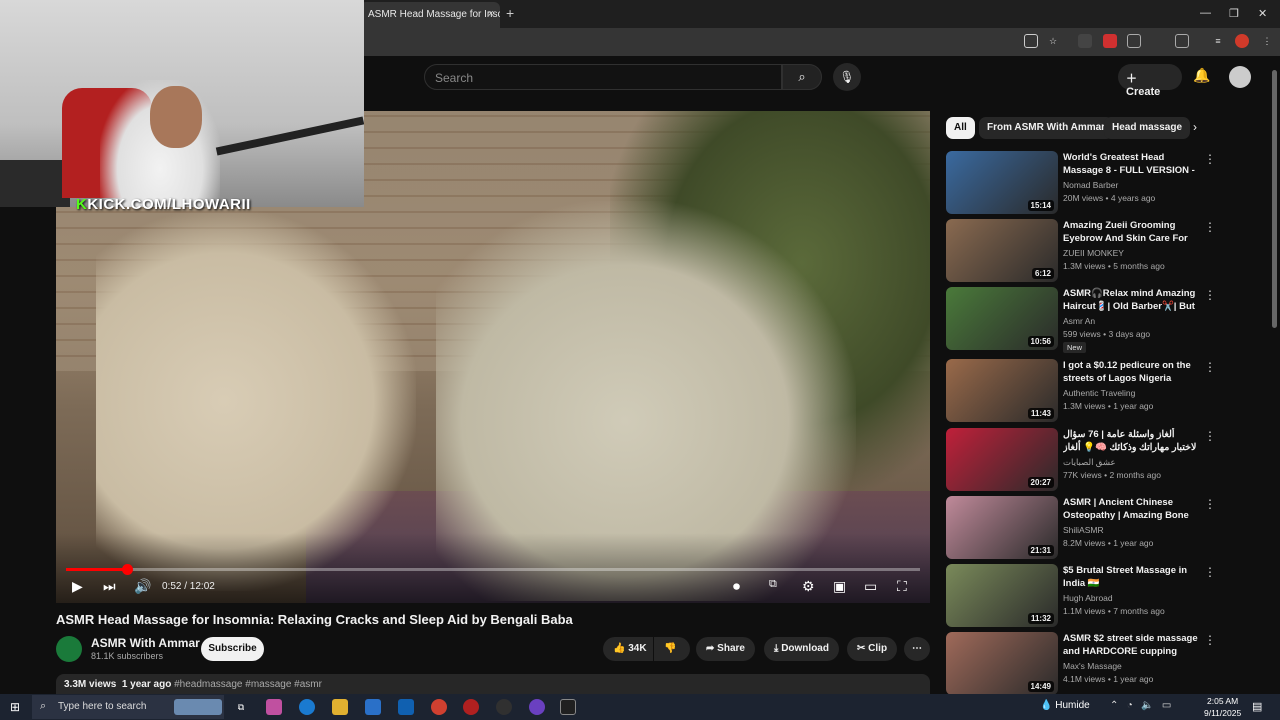 The image size is (1280, 720). Describe the element at coordinates (773, 584) in the screenshot. I see `subtitles-icon: ⧉` at that location.